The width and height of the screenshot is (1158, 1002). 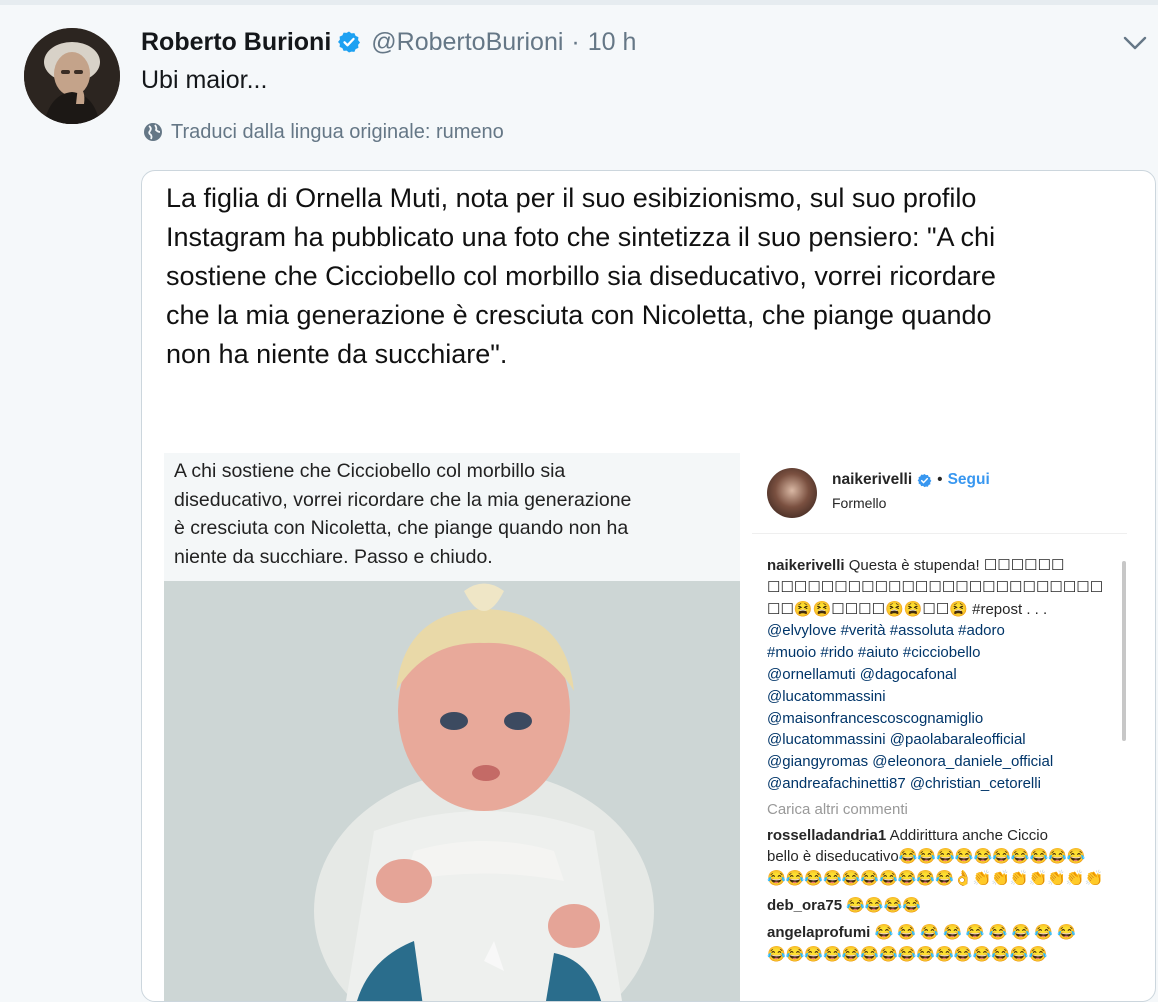 What do you see at coordinates (337, 131) in the screenshot?
I see `translate-label: Traduci dalla lingua originale: rumeno` at bounding box center [337, 131].